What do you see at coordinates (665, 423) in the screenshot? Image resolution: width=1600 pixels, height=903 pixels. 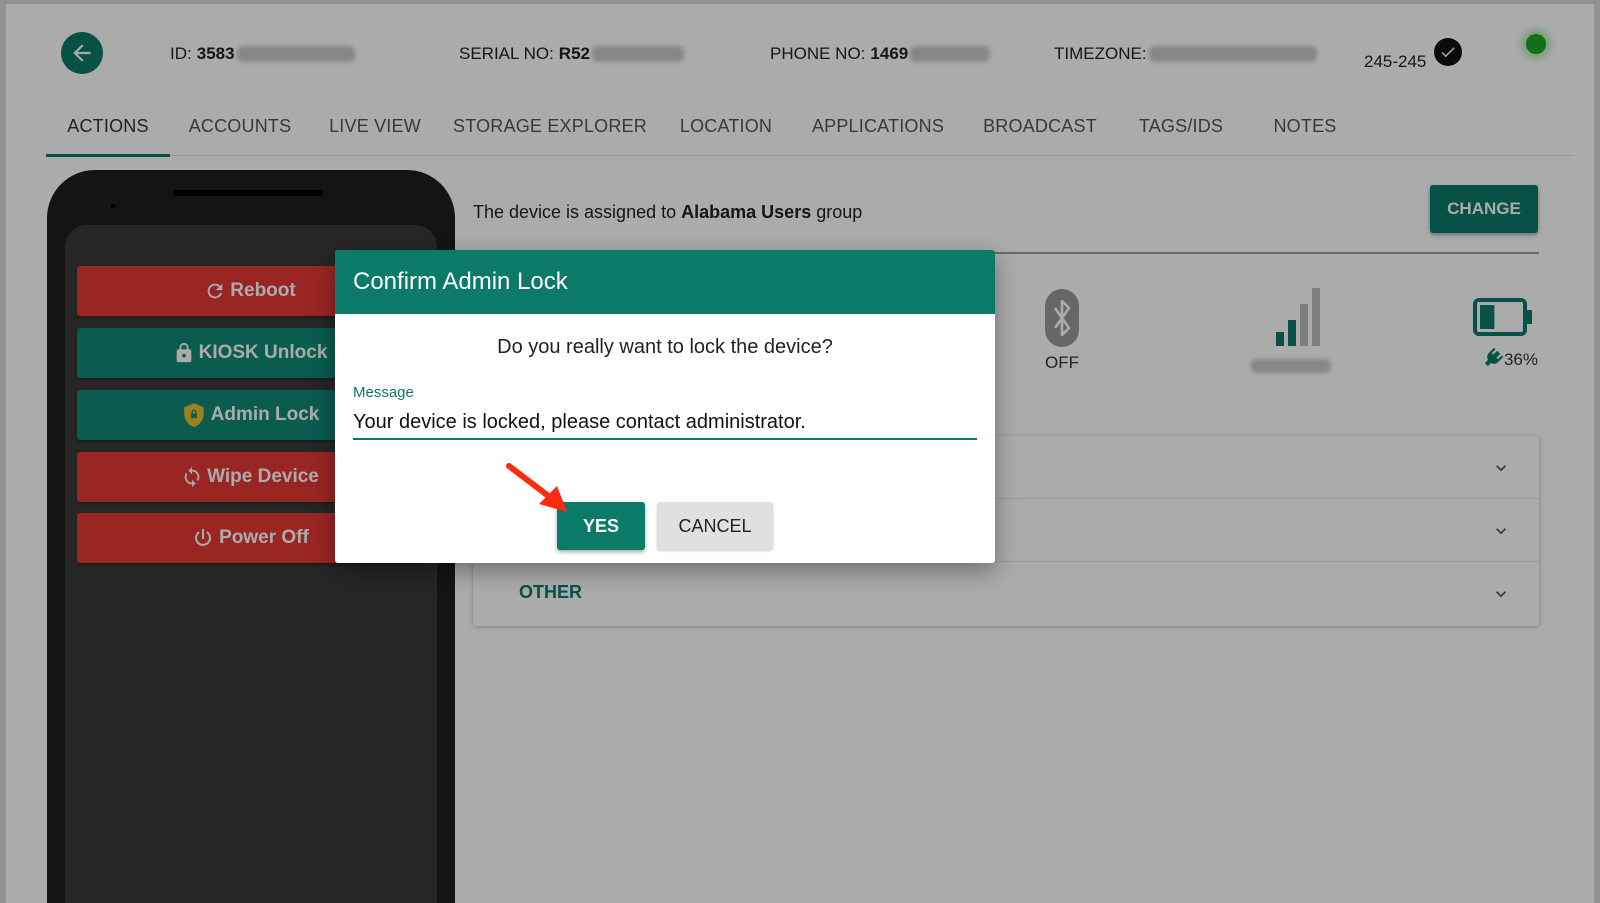 I see `message-input` at bounding box center [665, 423].